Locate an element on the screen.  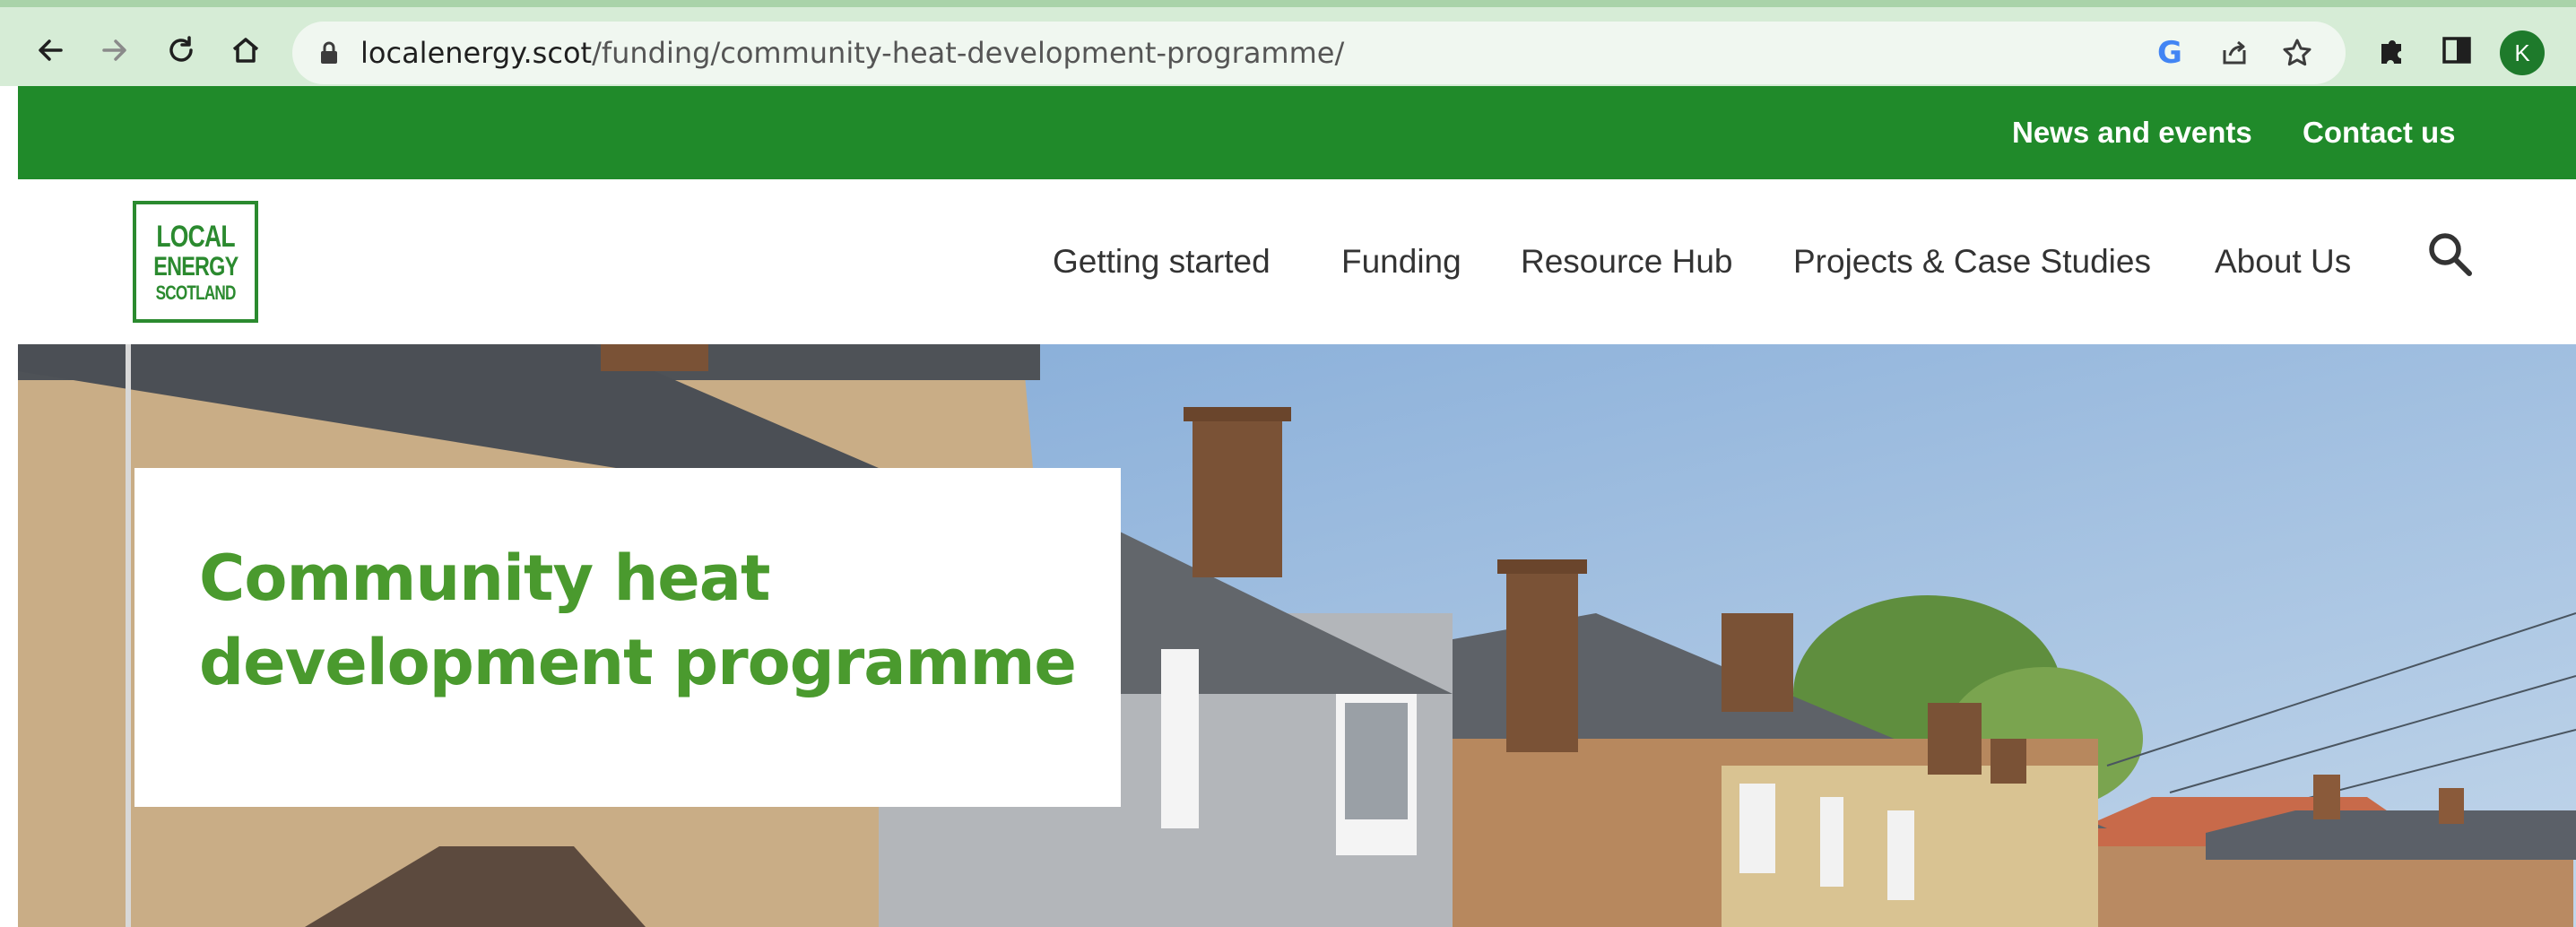
share-icon is located at coordinates (2234, 52).